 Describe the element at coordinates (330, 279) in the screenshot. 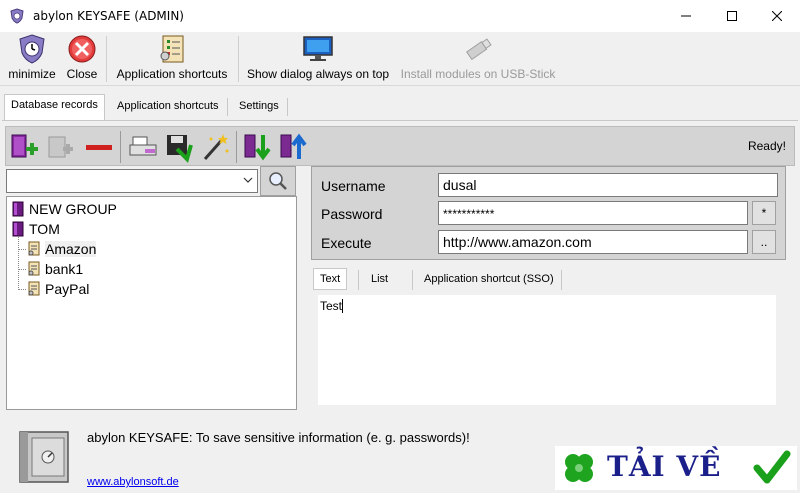

I see `tab-text: Text` at that location.